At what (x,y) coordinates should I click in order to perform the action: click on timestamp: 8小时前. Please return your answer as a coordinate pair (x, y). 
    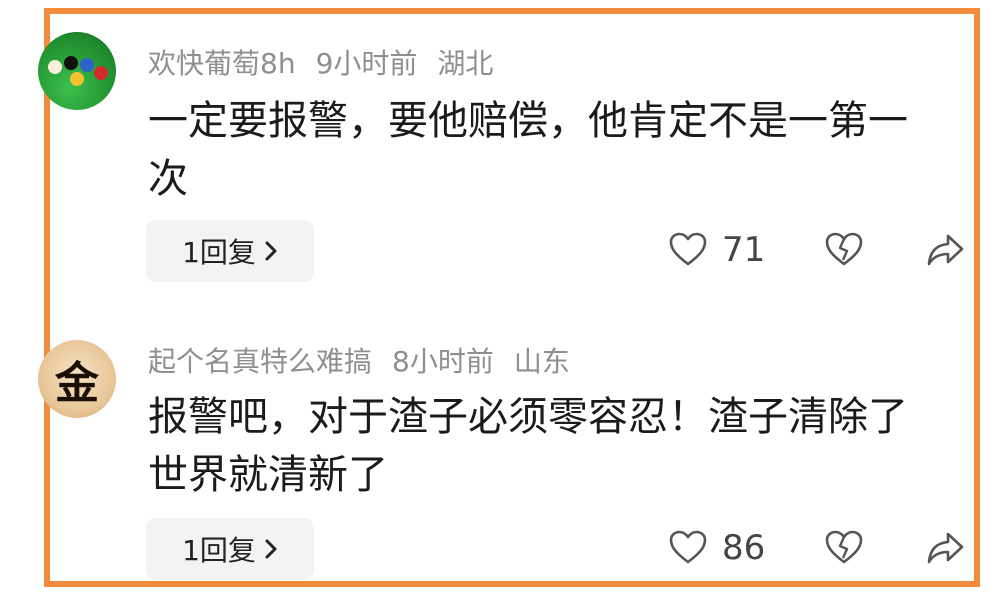
    Looking at the image, I should click on (443, 361).